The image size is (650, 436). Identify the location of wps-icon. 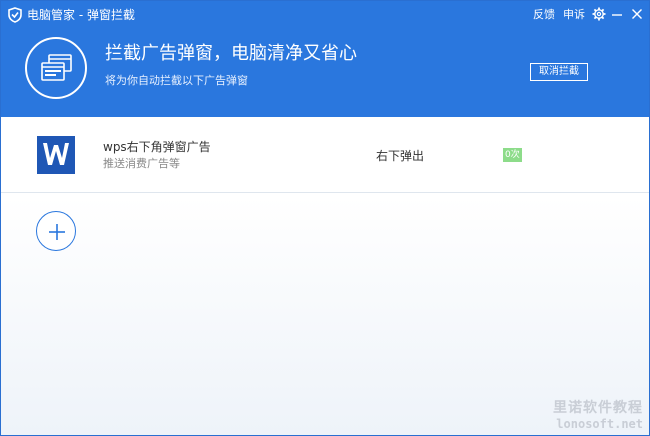
(56, 155).